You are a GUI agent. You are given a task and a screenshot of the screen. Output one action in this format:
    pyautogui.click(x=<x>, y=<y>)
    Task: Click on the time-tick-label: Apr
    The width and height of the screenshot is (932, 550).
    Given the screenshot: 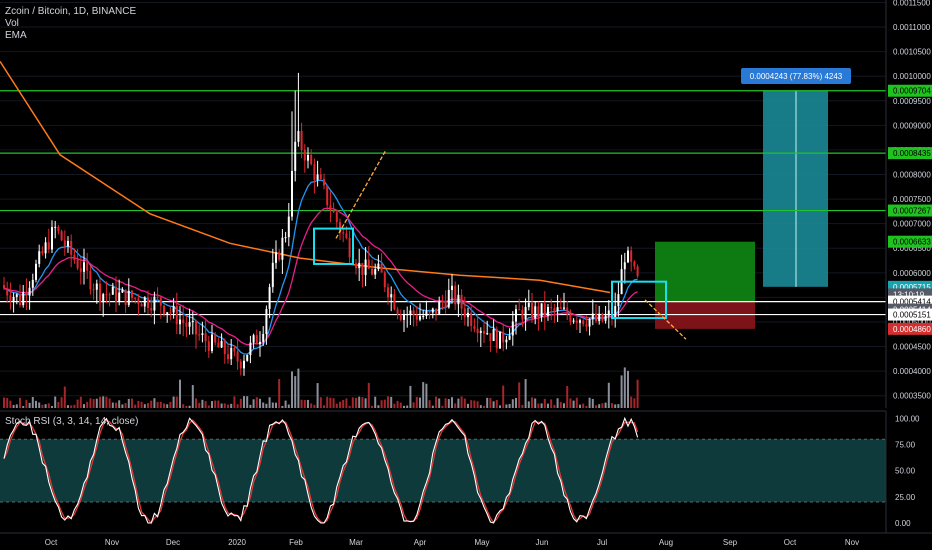 What is the action you would take?
    pyautogui.click(x=420, y=542)
    